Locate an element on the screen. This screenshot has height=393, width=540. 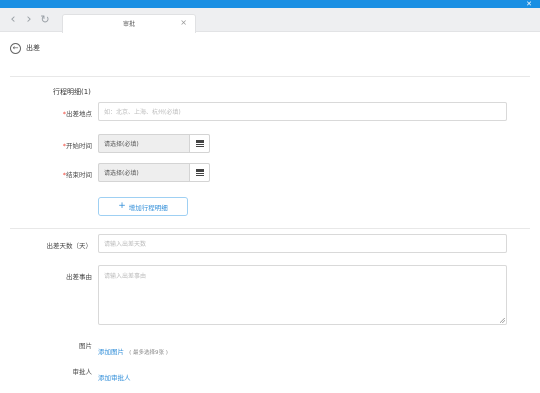
start-time-label: *开始时间 is located at coordinates (46, 145).